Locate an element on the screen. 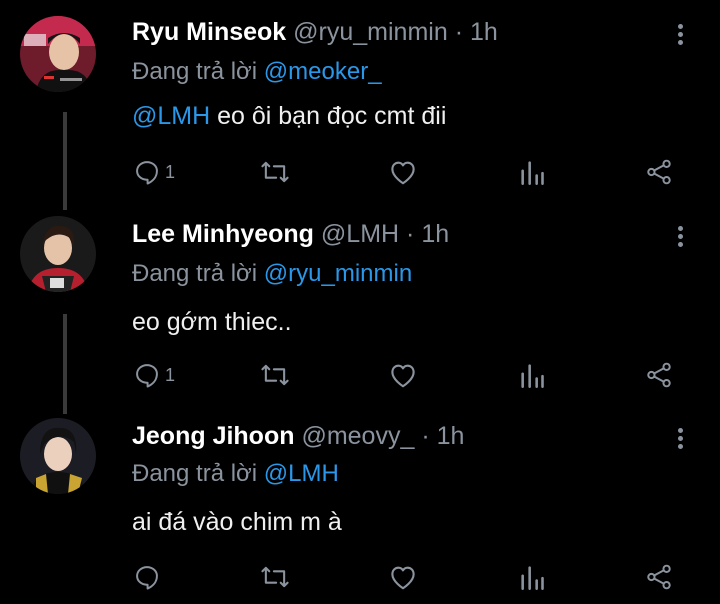  tweet-text: @LMH eo ôi bạn đọc cmt đii is located at coordinates (289, 116).